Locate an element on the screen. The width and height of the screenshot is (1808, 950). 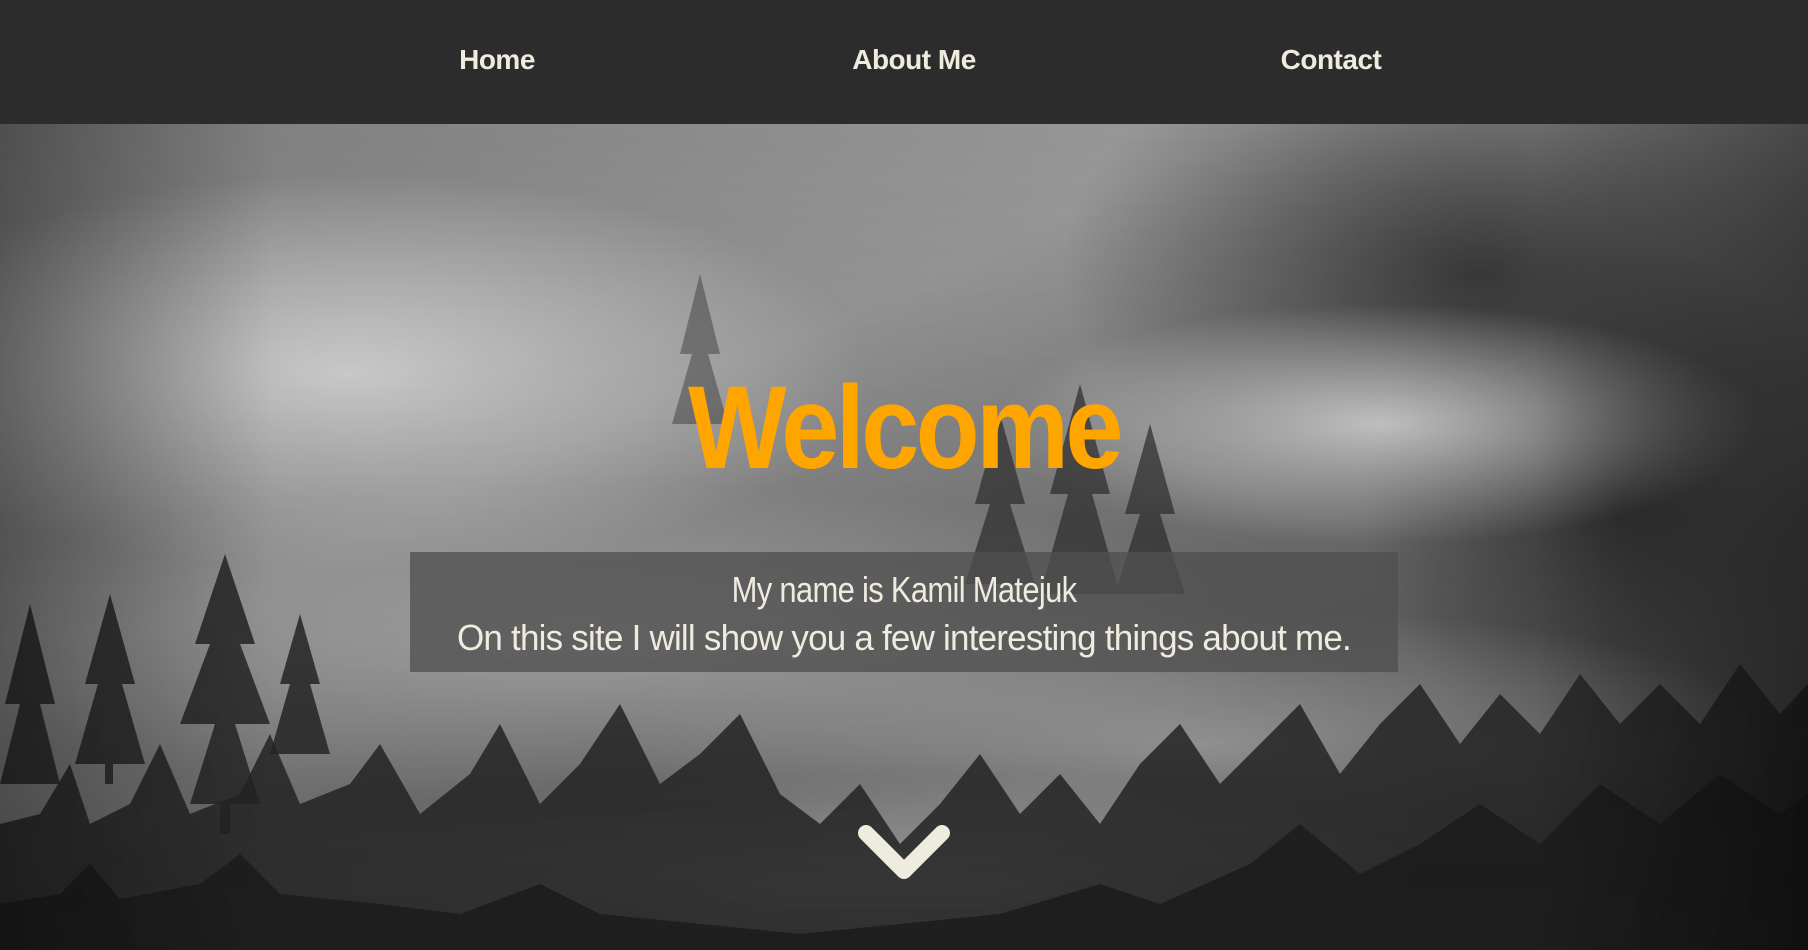
chevron-down-icon is located at coordinates (904, 856).